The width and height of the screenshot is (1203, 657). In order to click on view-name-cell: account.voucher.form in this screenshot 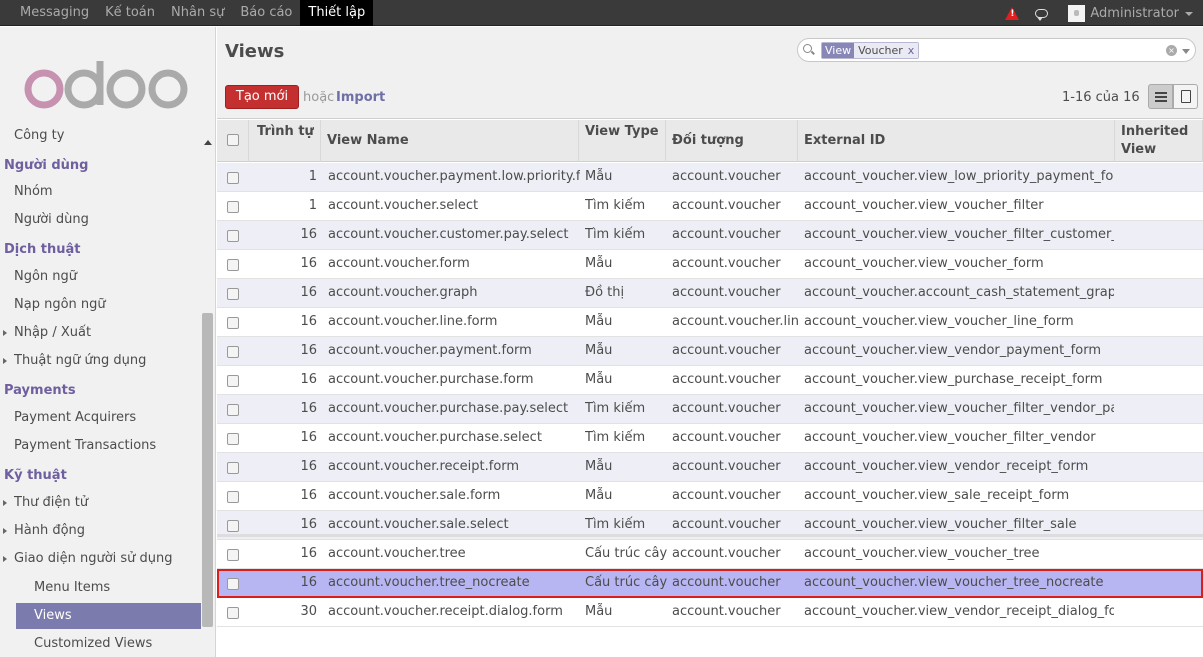, I will do `click(399, 263)`.